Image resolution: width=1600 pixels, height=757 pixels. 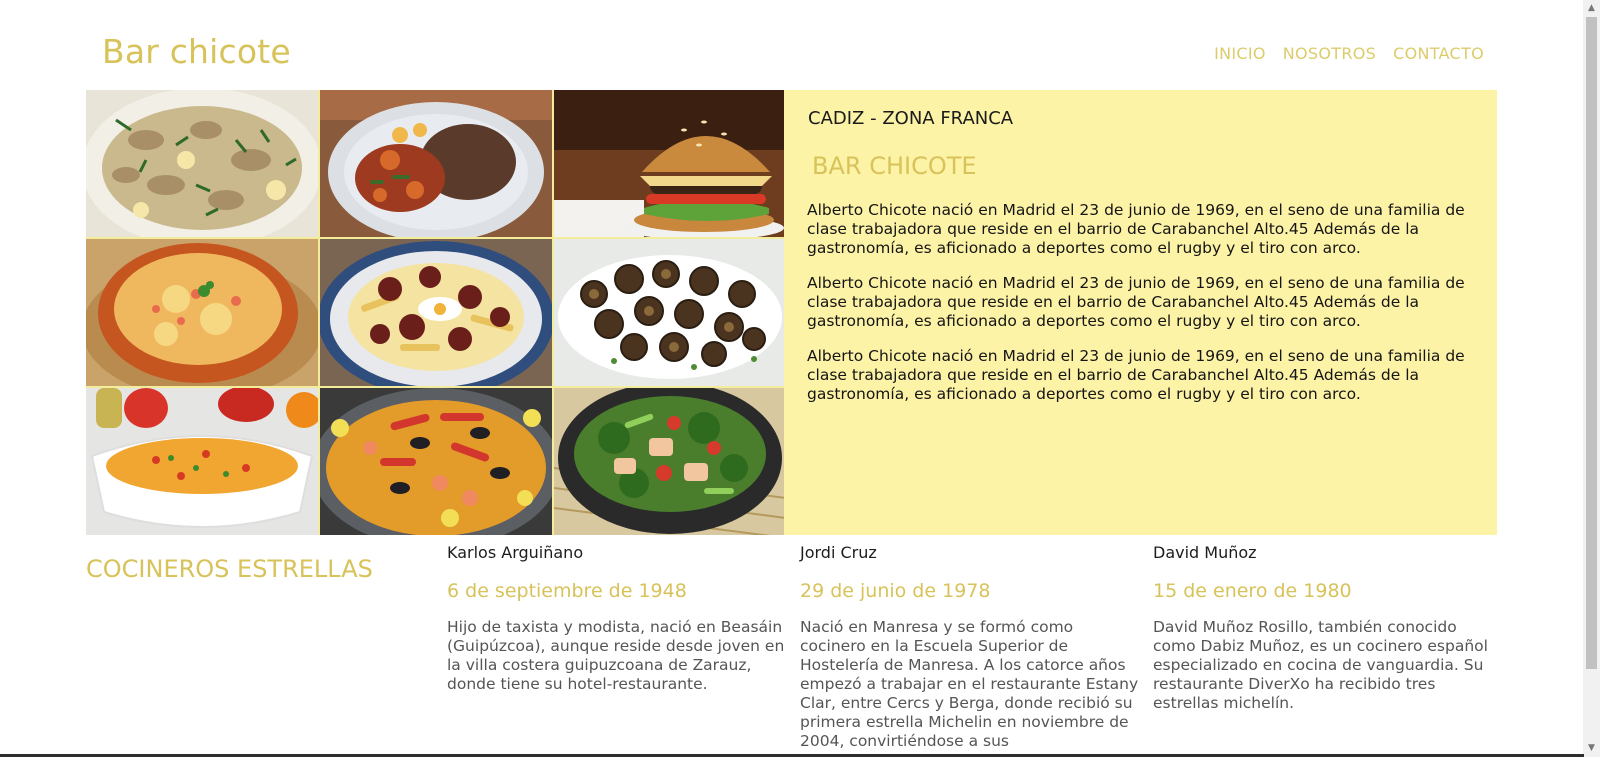 What do you see at coordinates (792, 45) in the screenshot?
I see `site-header: Bar chicote INICIO NOSOTROS CONTACTO` at bounding box center [792, 45].